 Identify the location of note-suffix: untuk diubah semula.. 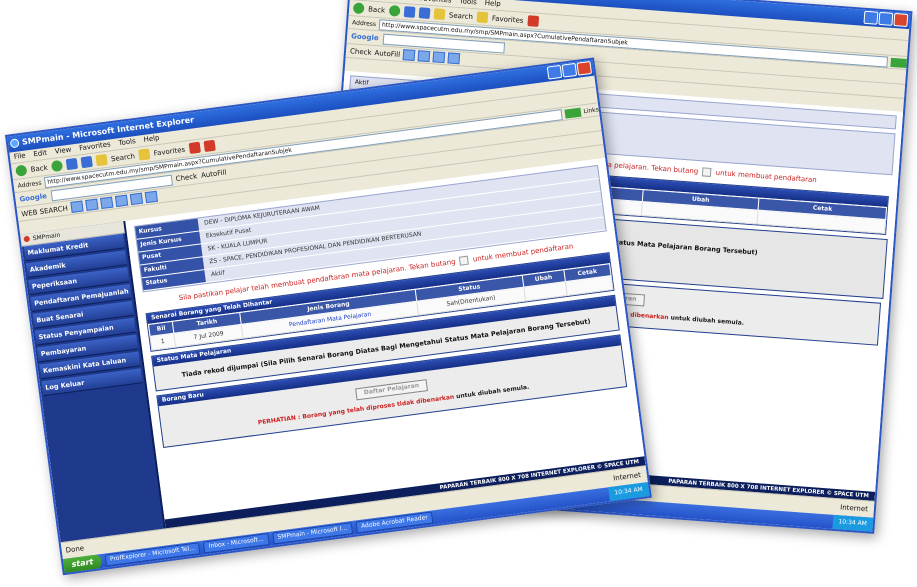
(492, 392).